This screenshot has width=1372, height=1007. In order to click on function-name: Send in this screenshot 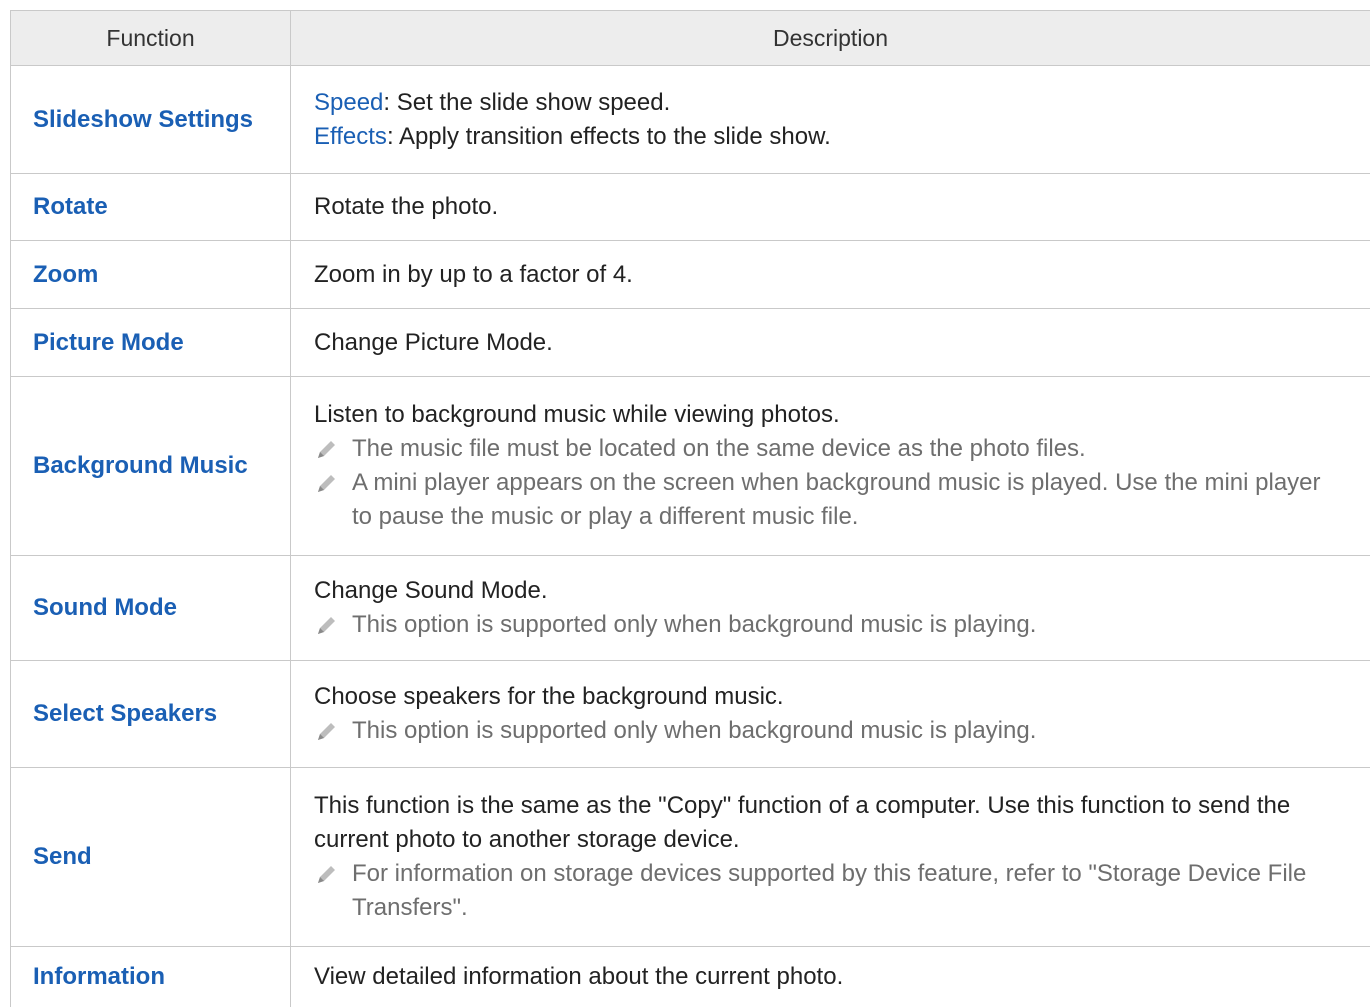, I will do `click(62, 856)`.